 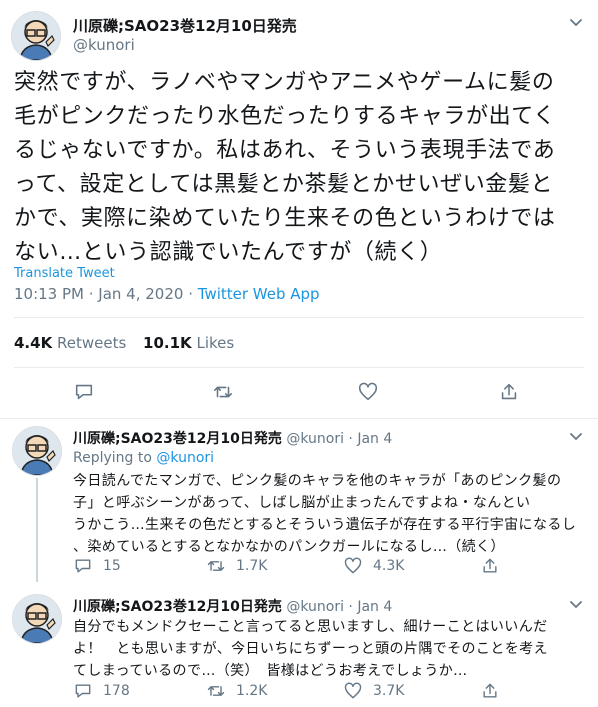 What do you see at coordinates (104, 45) in the screenshot?
I see `main-author-handle: @kunori` at bounding box center [104, 45].